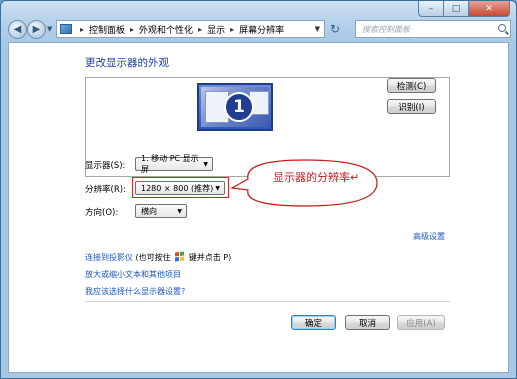 Image resolution: width=517 pixels, height=379 pixels. What do you see at coordinates (166, 29) in the screenshot?
I see `breadcrumb-appearance: 外观和个性化` at bounding box center [166, 29].